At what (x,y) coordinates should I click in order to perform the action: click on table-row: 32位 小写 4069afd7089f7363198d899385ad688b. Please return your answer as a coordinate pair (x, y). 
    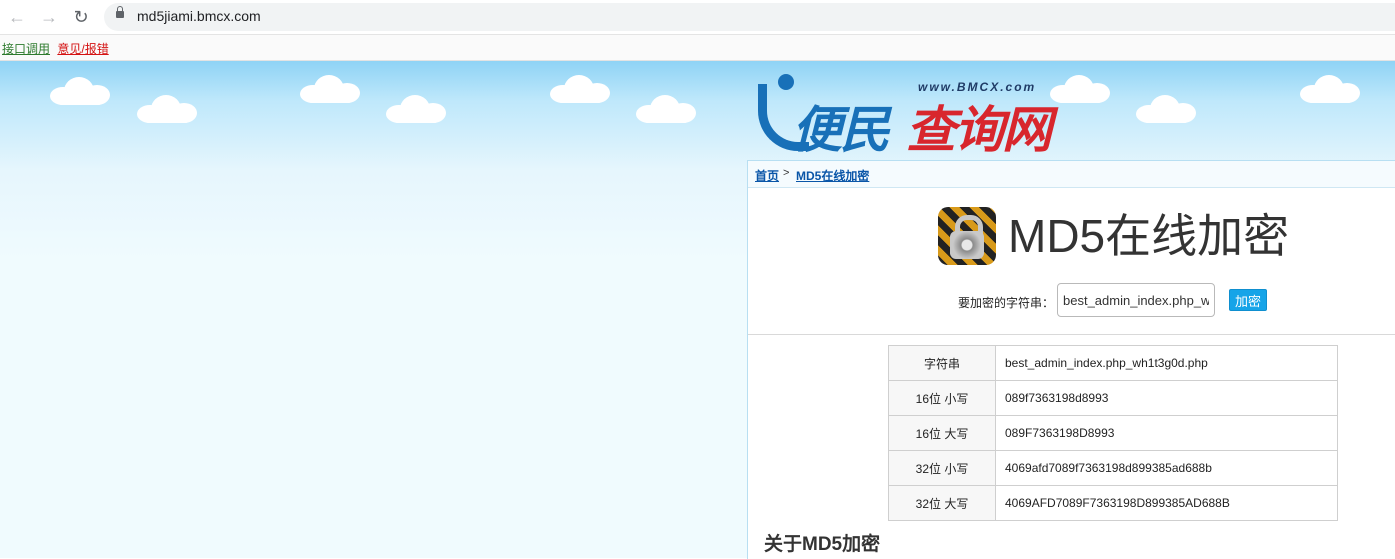
    Looking at the image, I should click on (1113, 468).